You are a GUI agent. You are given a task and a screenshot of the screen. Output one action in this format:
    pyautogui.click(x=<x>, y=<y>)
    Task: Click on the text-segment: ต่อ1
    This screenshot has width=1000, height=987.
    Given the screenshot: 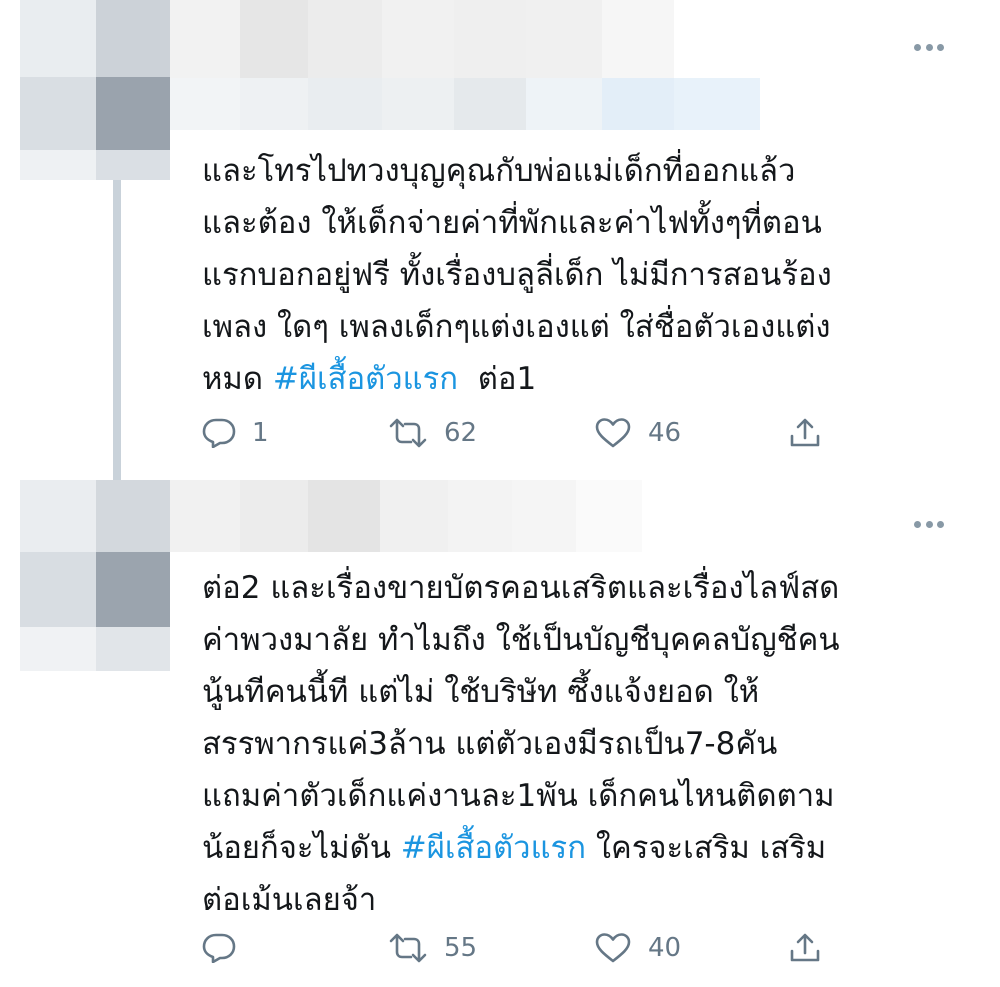 What is the action you would take?
    pyautogui.click(x=497, y=379)
    